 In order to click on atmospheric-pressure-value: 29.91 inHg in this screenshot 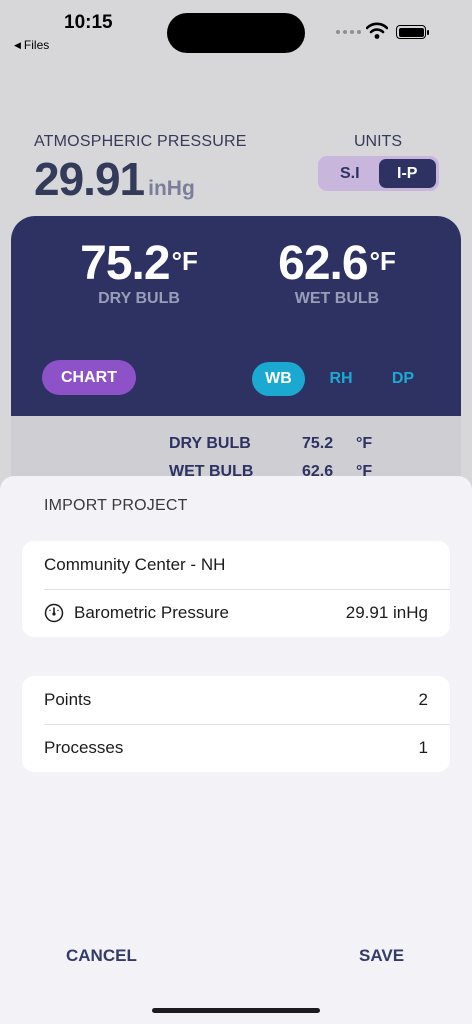, I will do `click(114, 179)`.